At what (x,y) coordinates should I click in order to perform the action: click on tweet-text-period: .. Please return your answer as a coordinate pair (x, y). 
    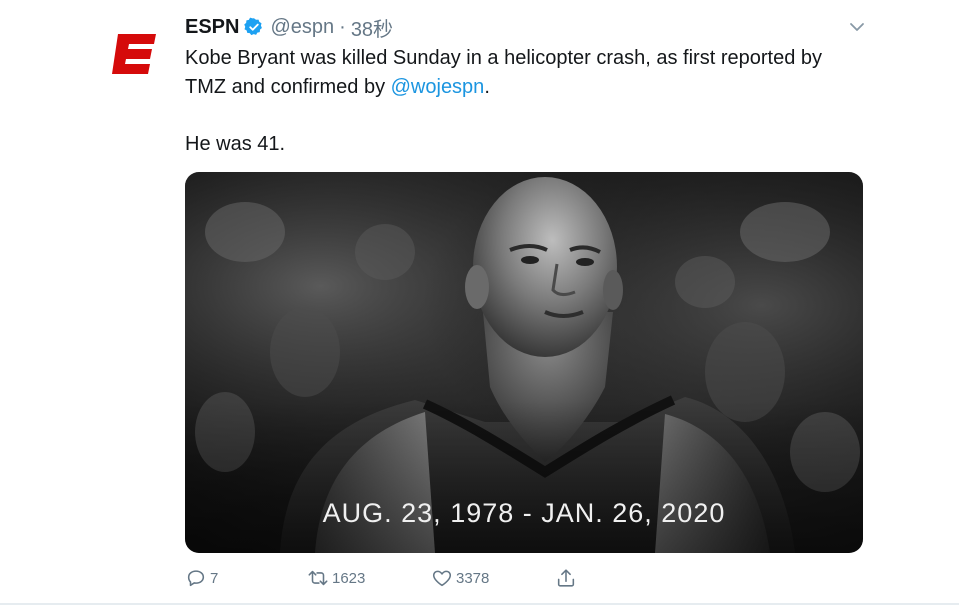
    Looking at the image, I should click on (487, 87).